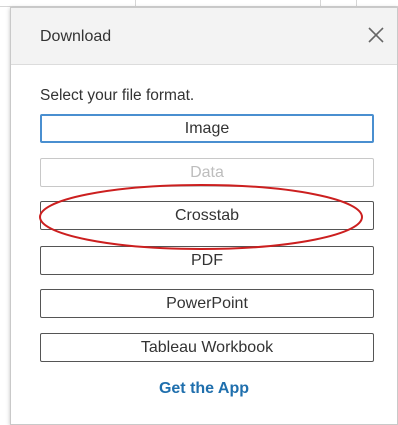 This screenshot has height=425, width=398. What do you see at coordinates (207, 172) in the screenshot?
I see `data-button: Data` at bounding box center [207, 172].